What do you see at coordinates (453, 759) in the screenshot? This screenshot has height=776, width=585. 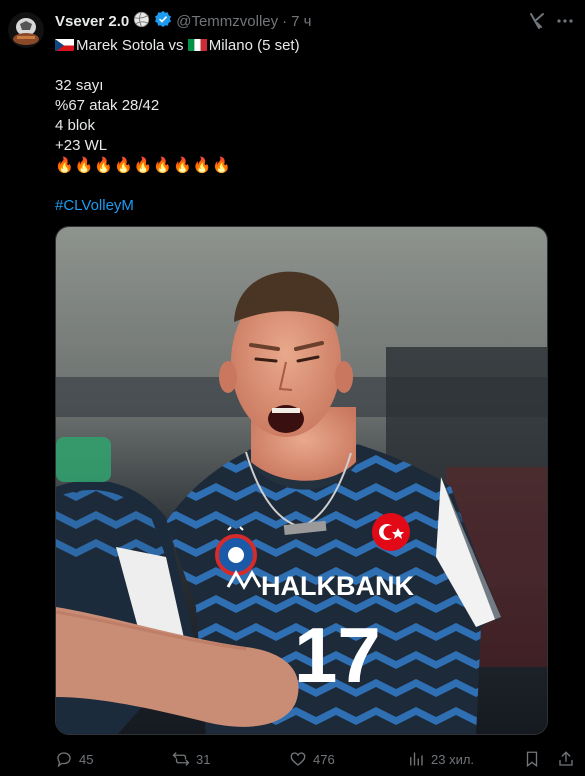 I see `views-count: 23 хил.` at bounding box center [453, 759].